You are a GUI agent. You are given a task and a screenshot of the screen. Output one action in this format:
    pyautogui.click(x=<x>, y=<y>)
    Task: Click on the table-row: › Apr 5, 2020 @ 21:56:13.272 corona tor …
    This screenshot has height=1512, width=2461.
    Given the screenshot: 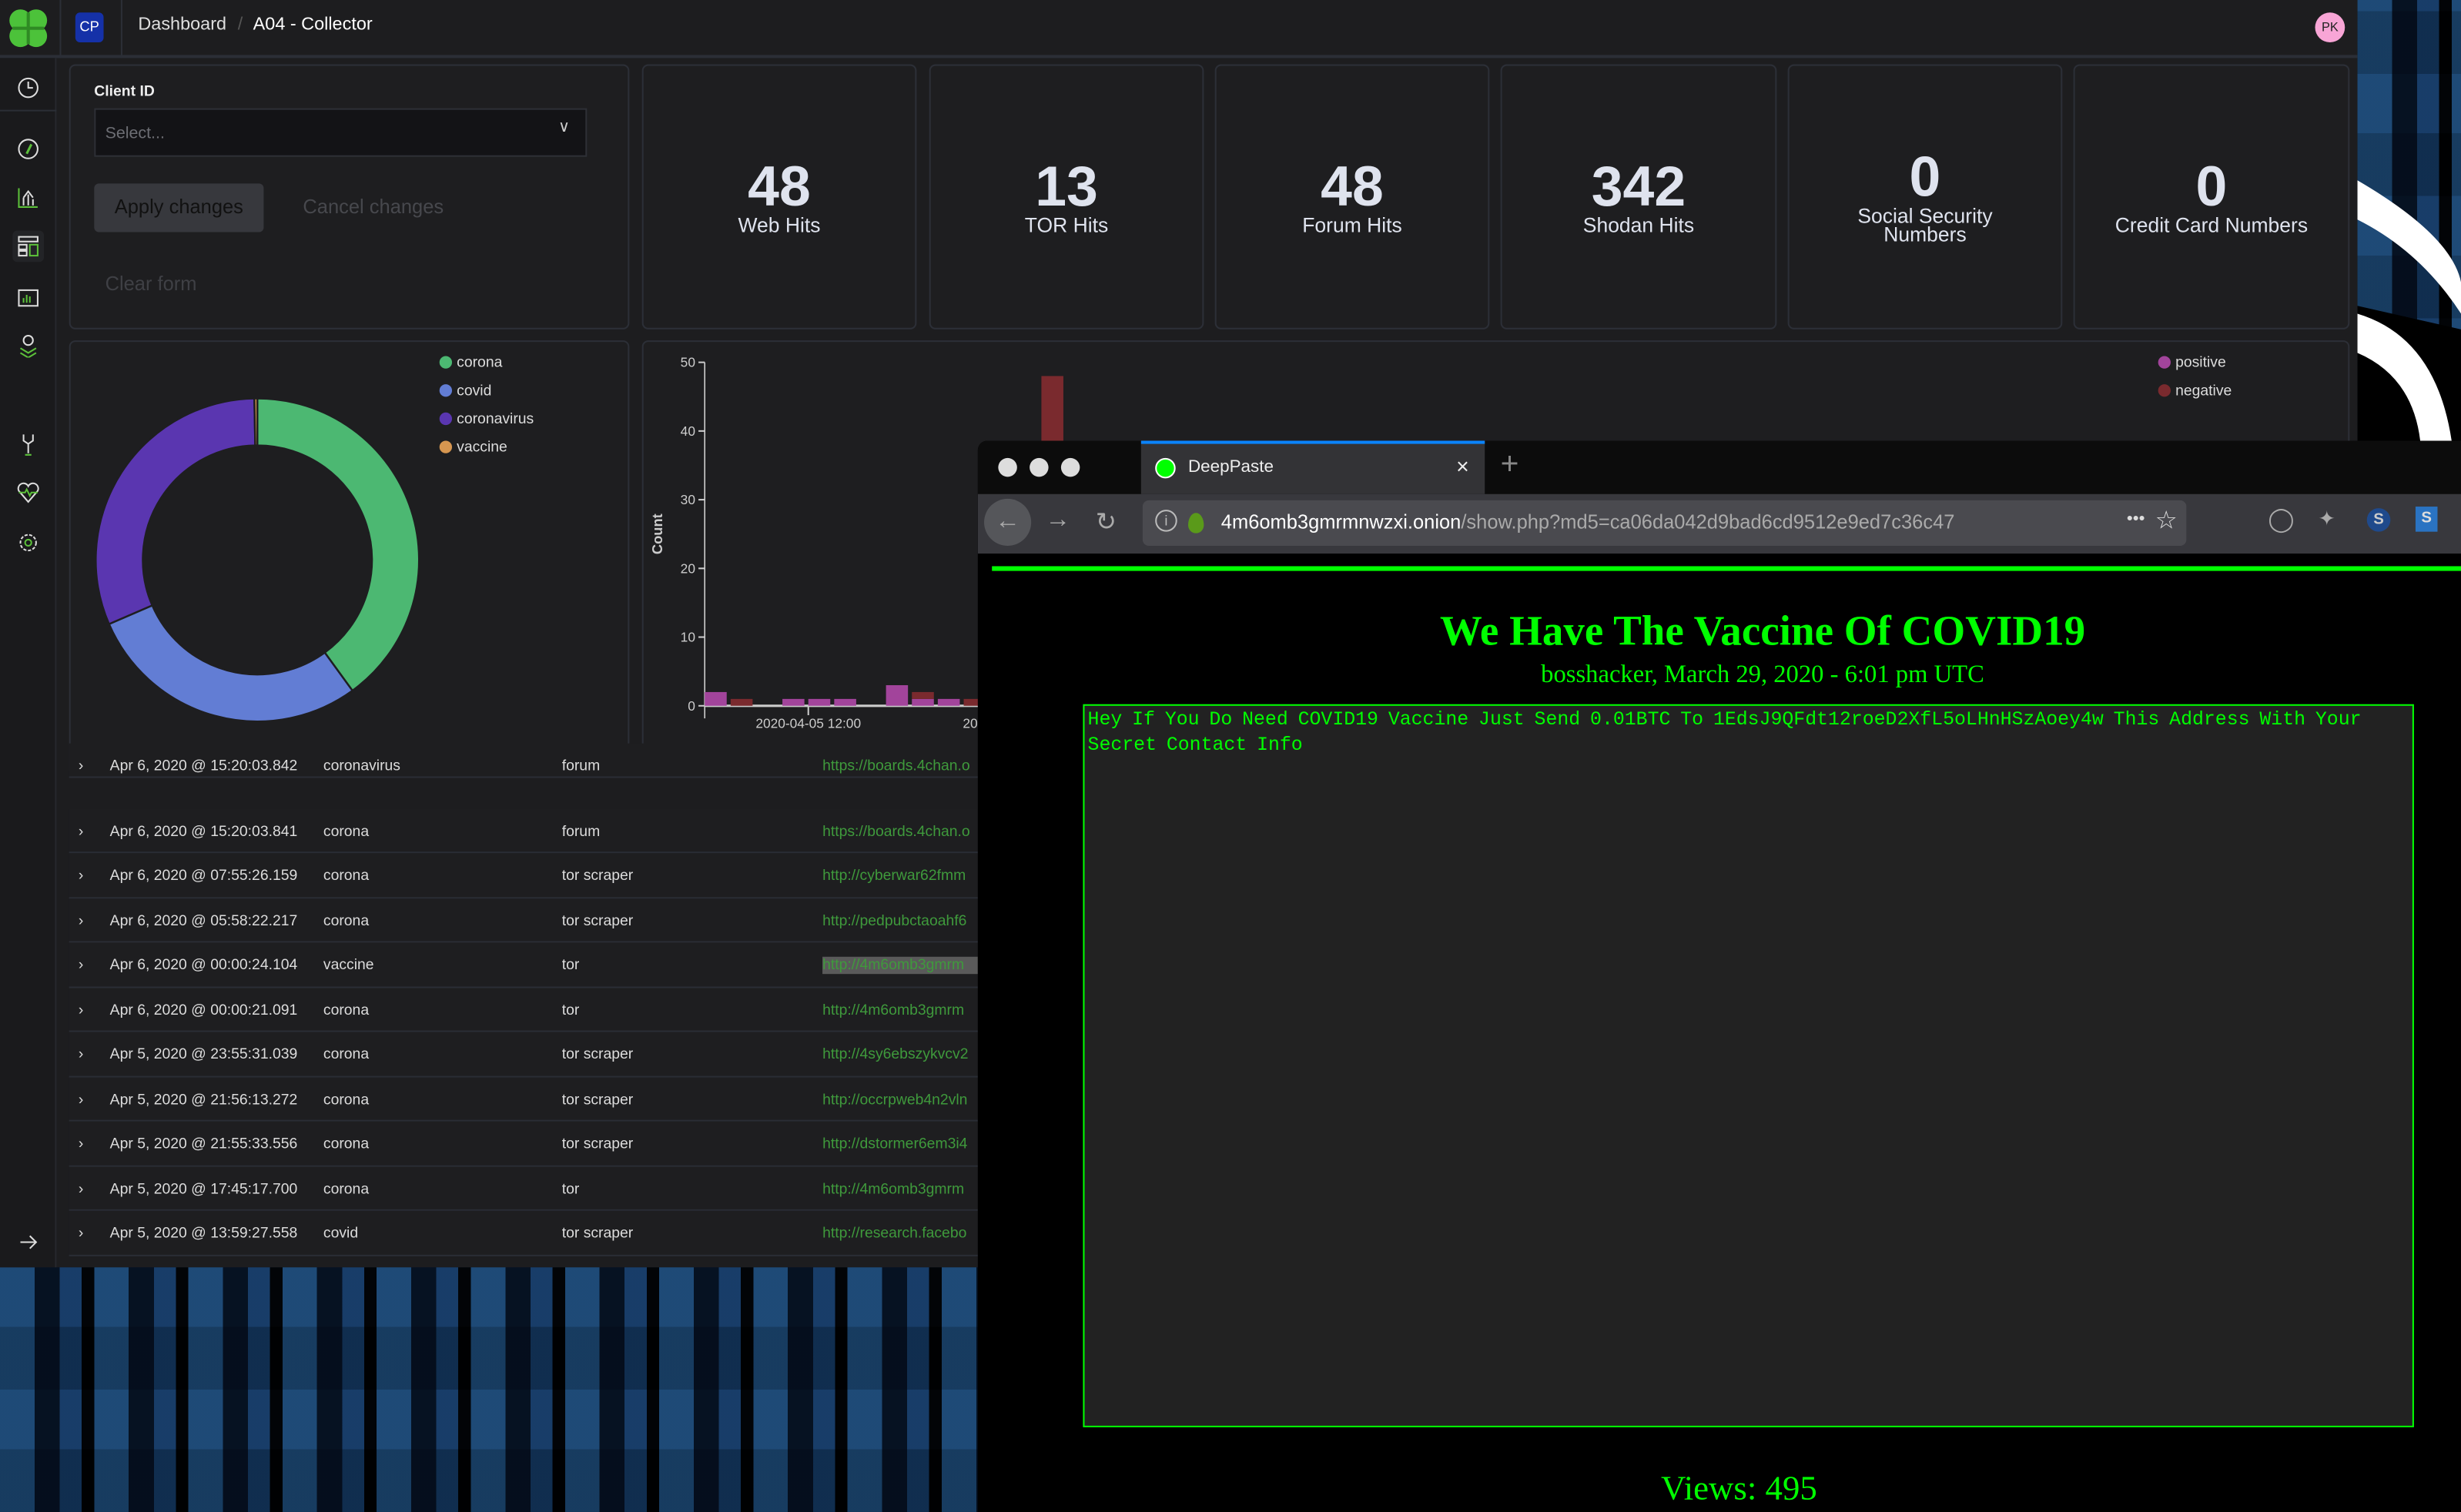 What is the action you would take?
    pyautogui.click(x=524, y=1099)
    